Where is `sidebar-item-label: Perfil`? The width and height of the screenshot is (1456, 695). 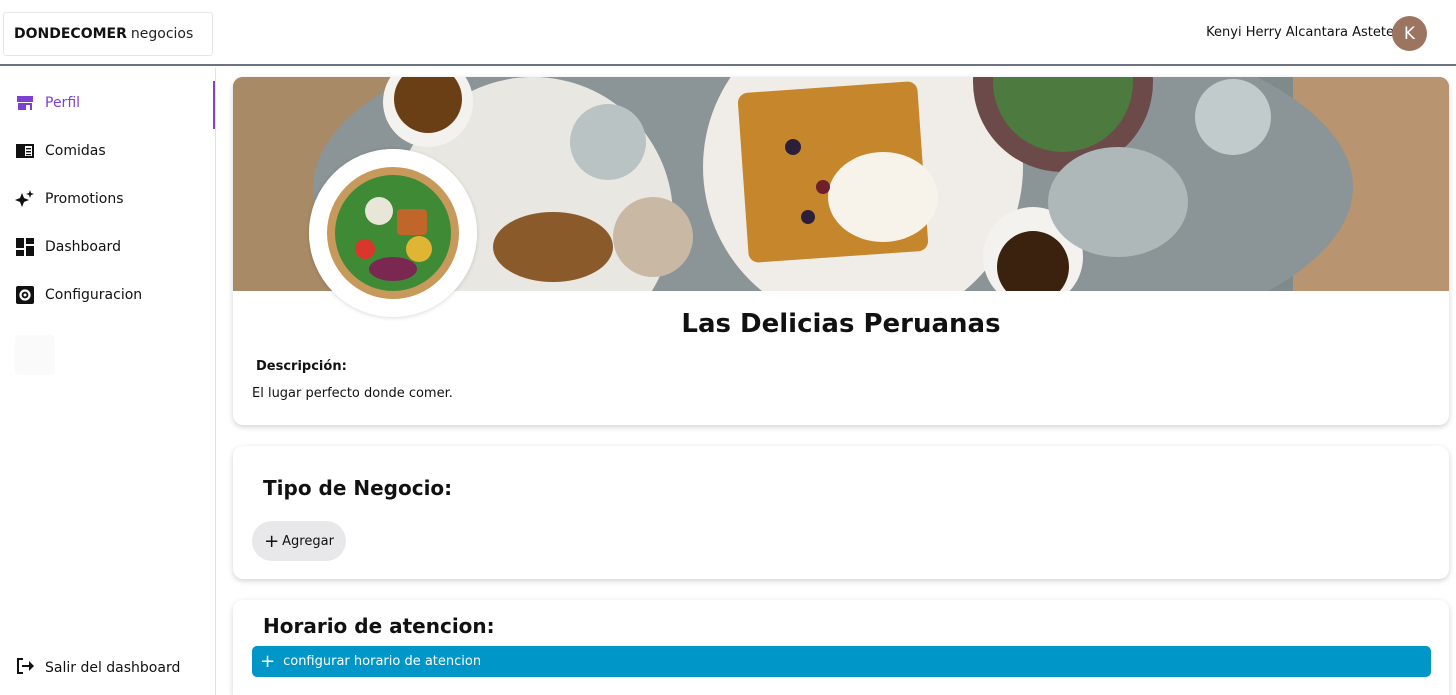
sidebar-item-label: Perfil is located at coordinates (63, 103).